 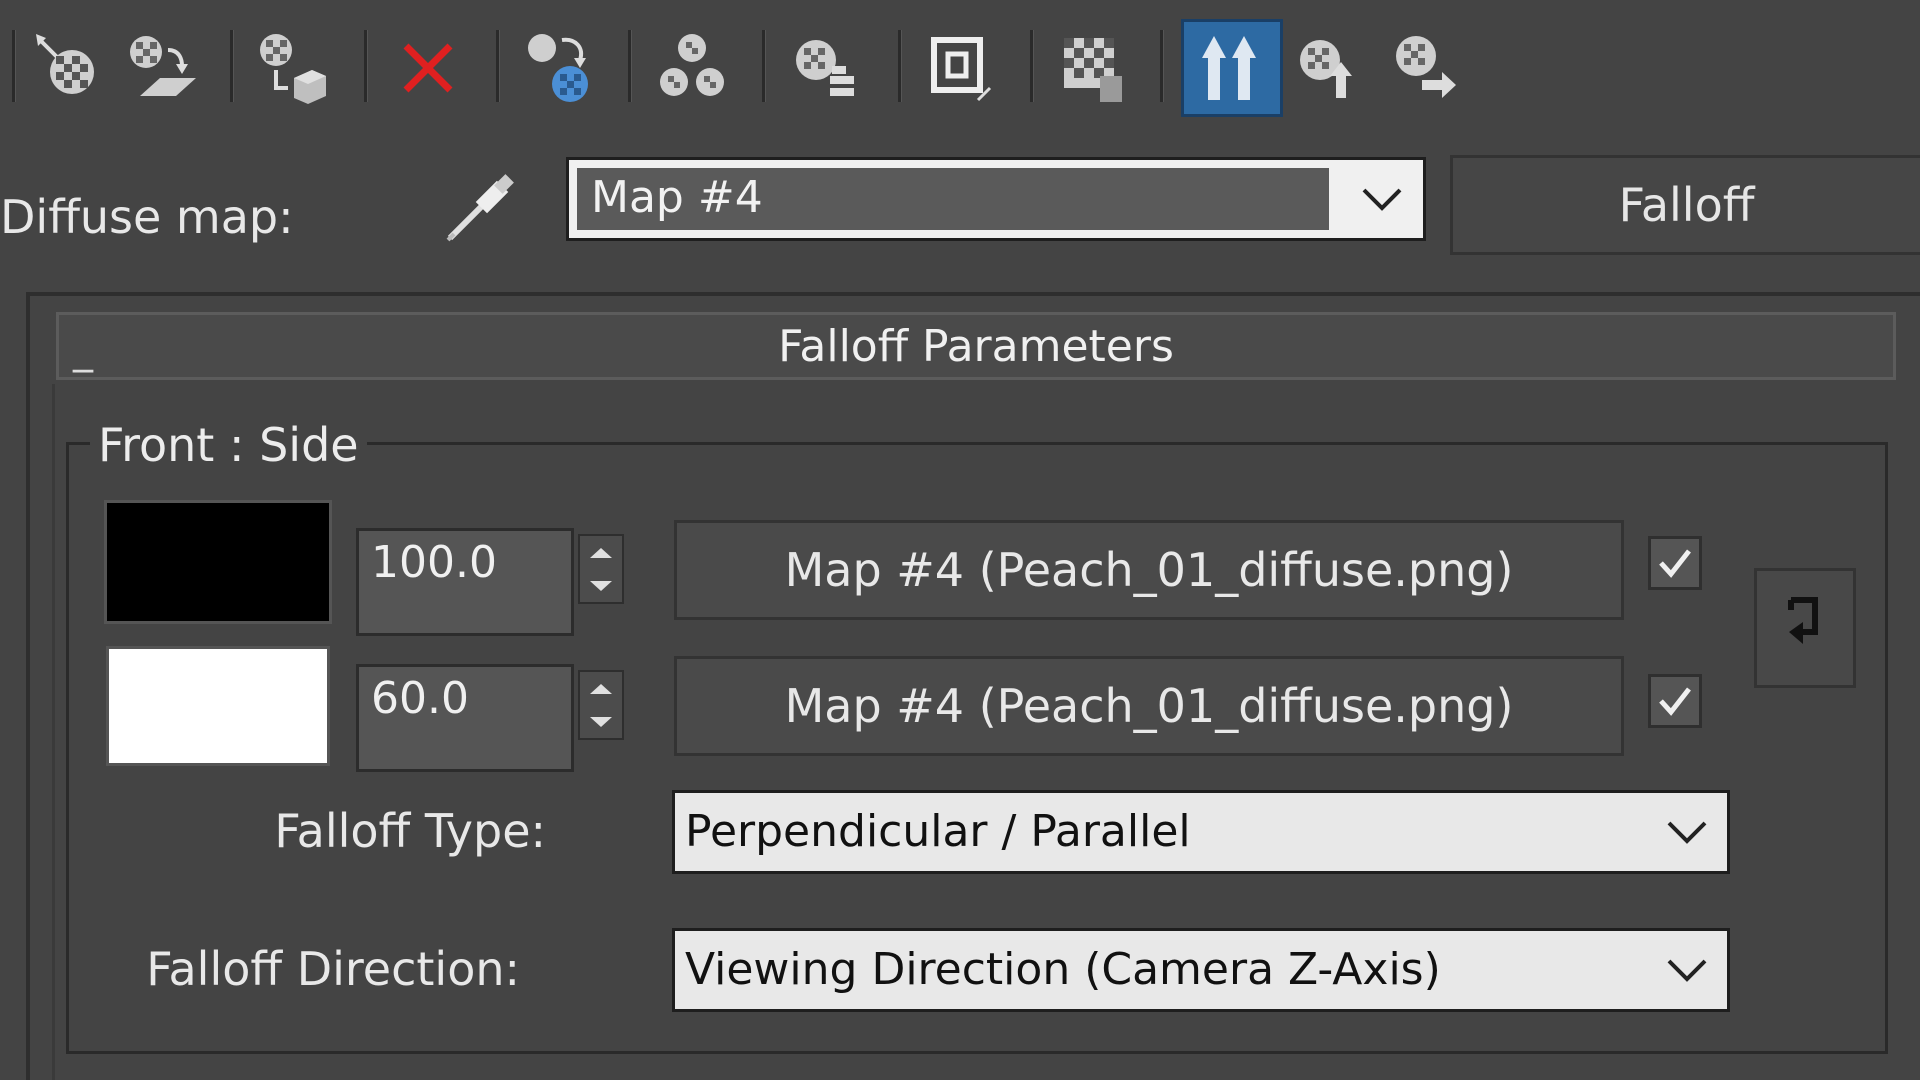 What do you see at coordinates (1229, 68) in the screenshot?
I see `go-to-parent-icon` at bounding box center [1229, 68].